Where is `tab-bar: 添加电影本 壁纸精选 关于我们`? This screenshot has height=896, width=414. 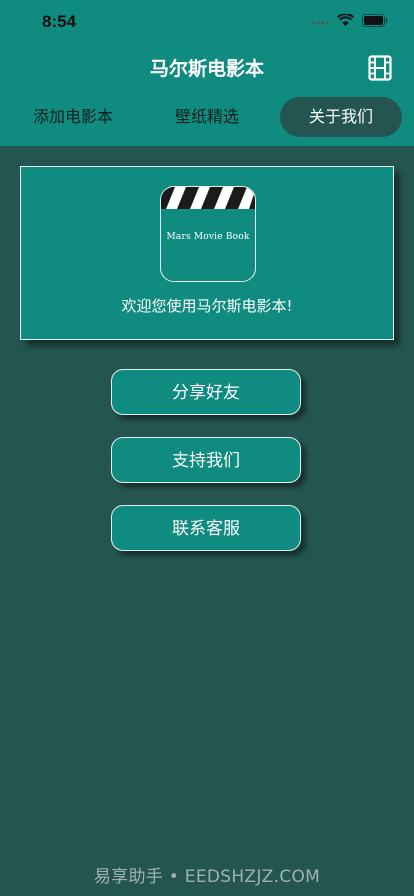
tab-bar: 添加电影本 壁纸精选 关于我们 is located at coordinates (207, 118).